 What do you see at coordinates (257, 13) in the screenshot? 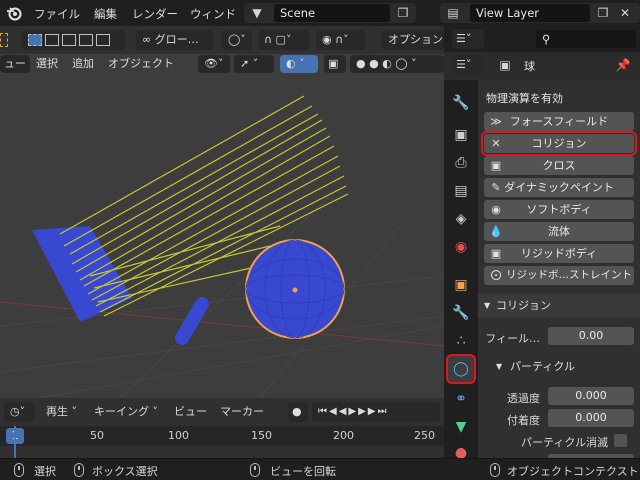
I see `scene-icon: ▼` at bounding box center [257, 13].